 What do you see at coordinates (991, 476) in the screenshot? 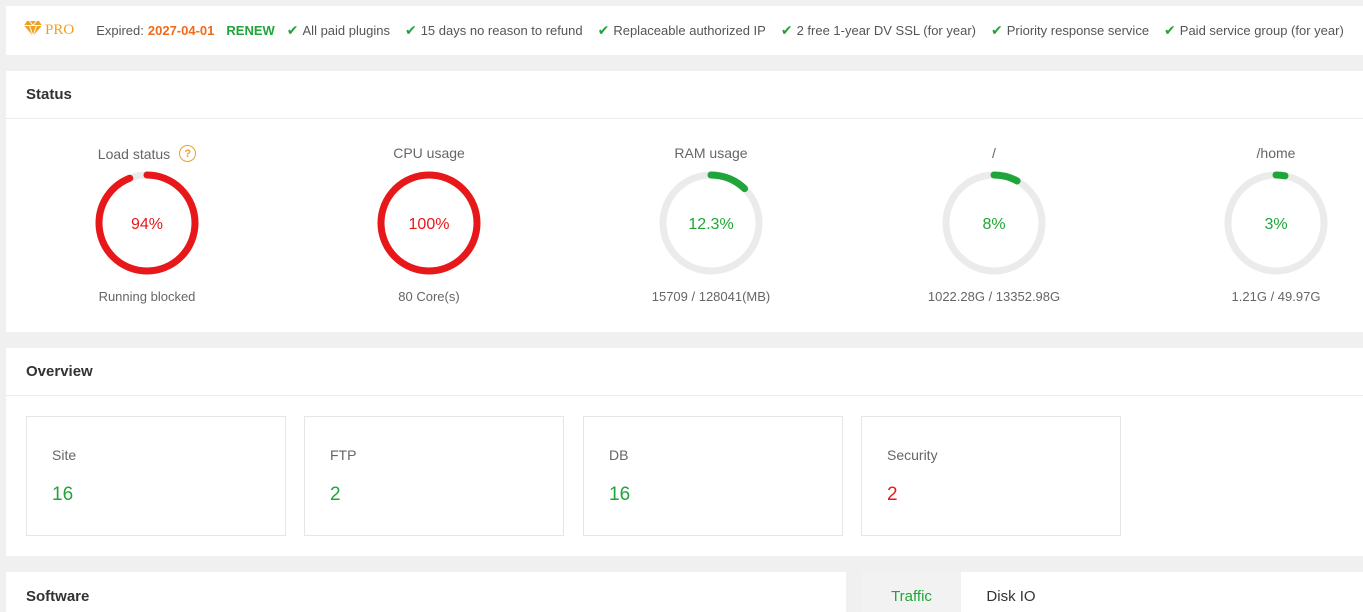
I see `overview-card-security: Security 2` at bounding box center [991, 476].